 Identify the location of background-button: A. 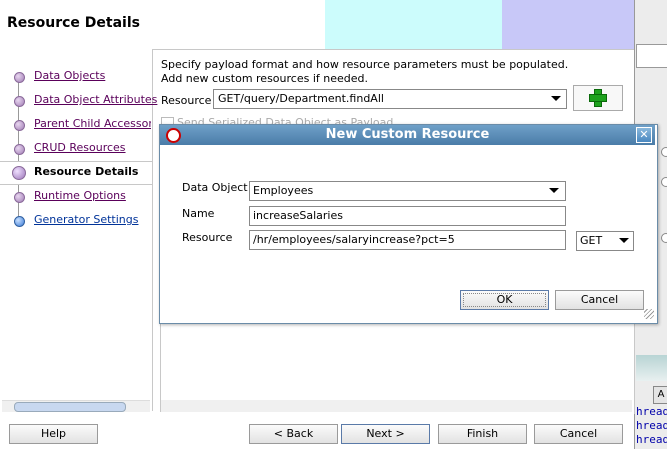
(660, 395).